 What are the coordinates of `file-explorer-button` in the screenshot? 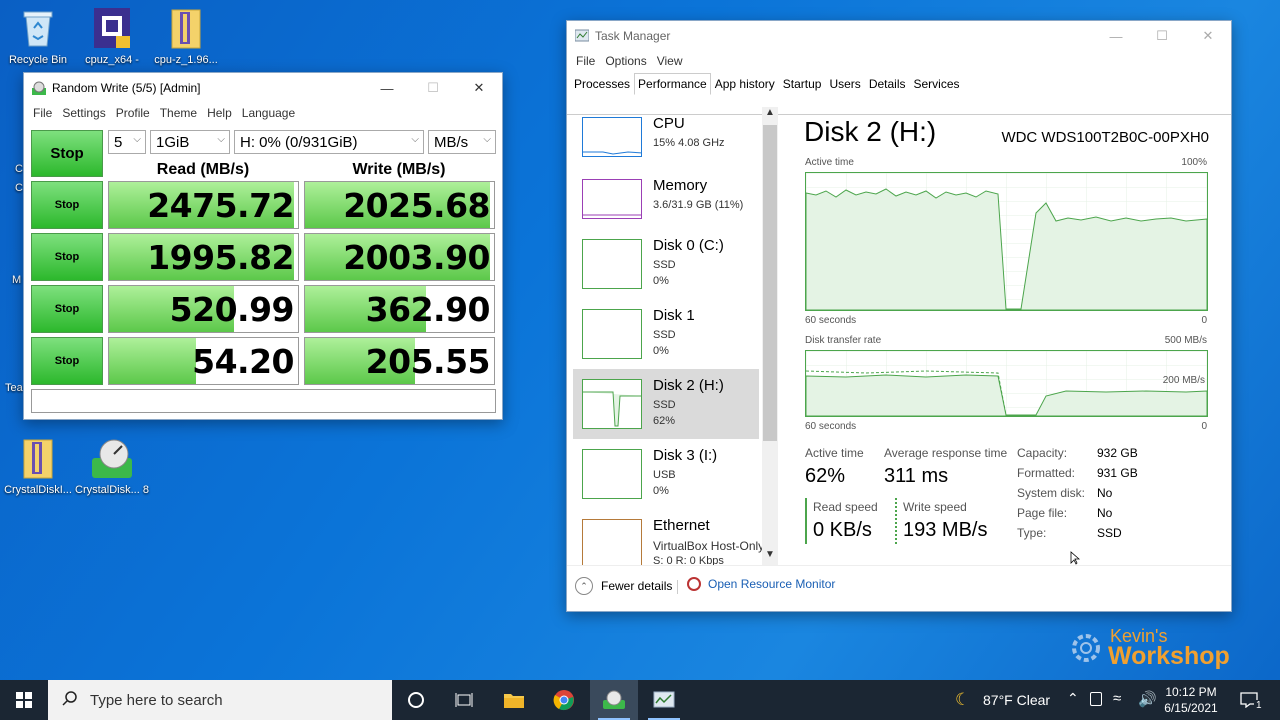 It's located at (514, 700).